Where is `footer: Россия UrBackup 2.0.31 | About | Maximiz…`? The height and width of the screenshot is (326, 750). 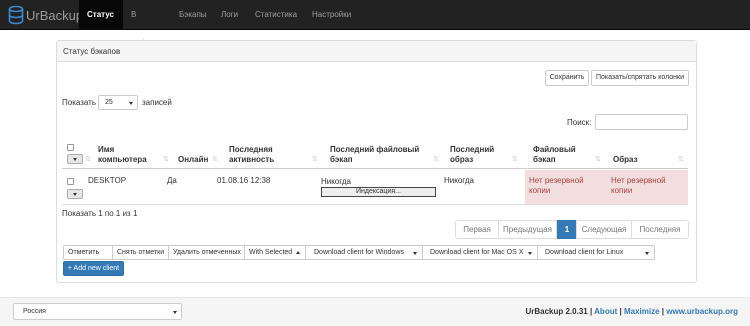 footer: Россия UrBackup 2.0.31 | About | Maximiz… is located at coordinates (375, 311).